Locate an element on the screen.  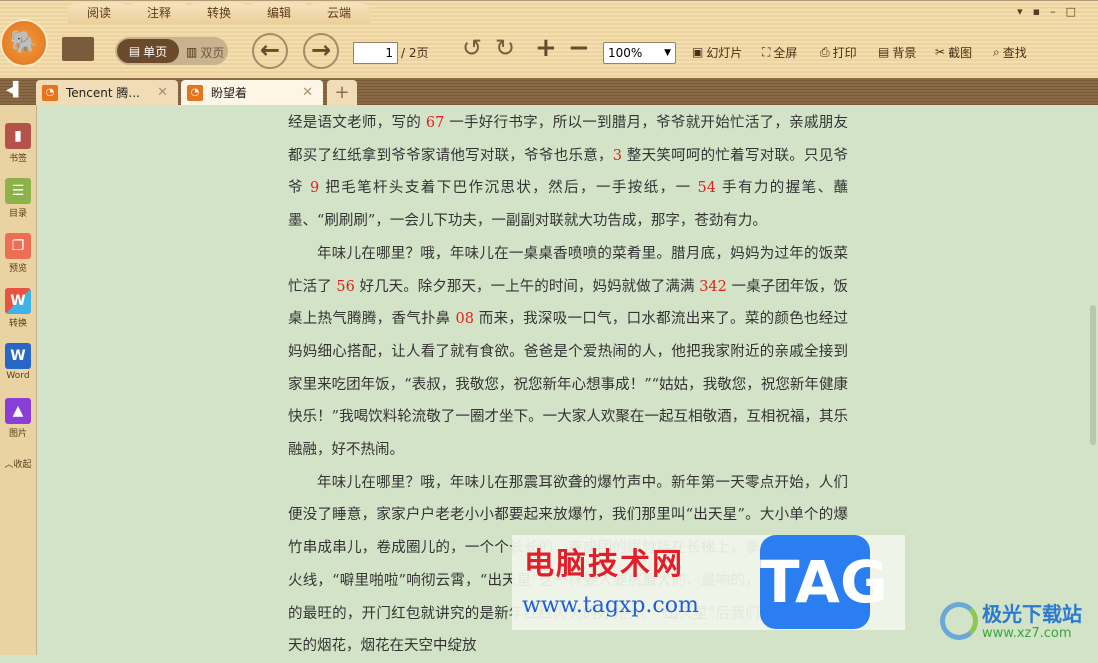
sidebar-item-image: ▲ 图片 is located at coordinates (18, 418).